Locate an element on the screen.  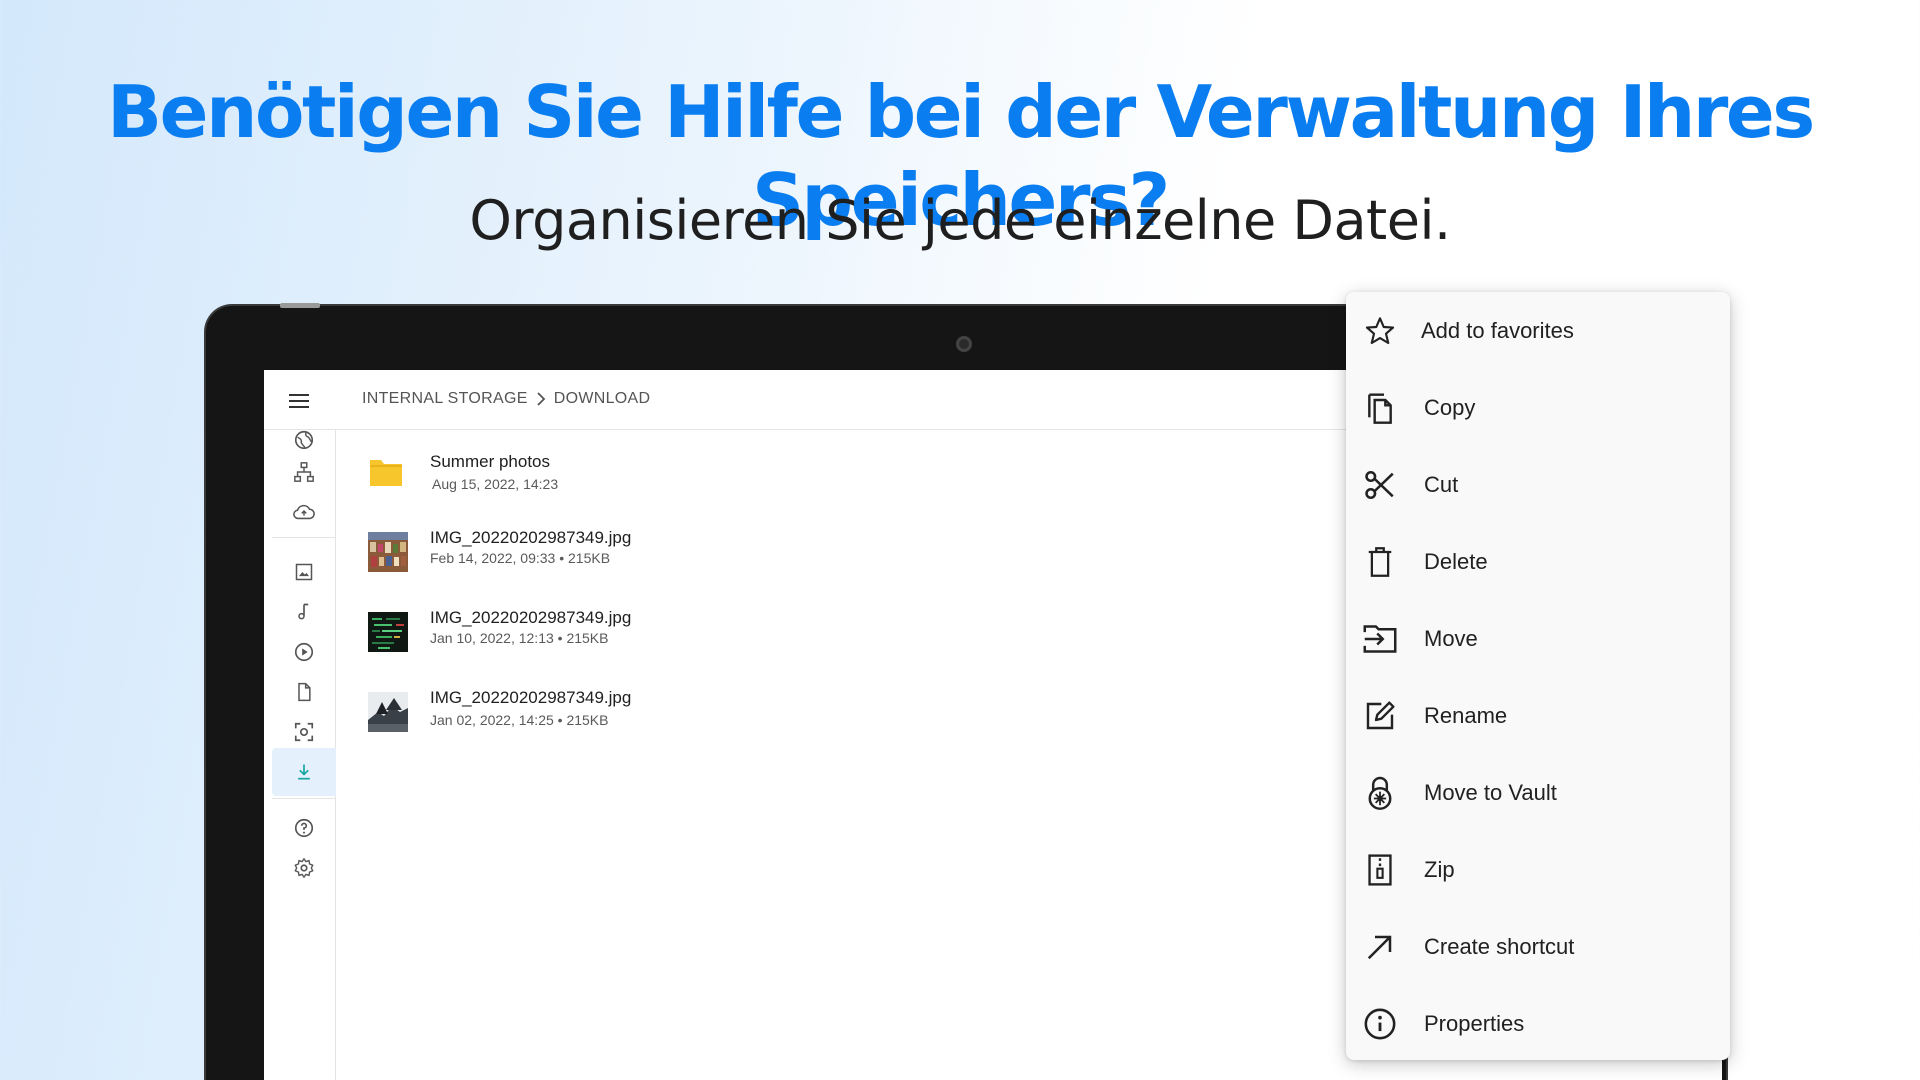
chevron-right-icon is located at coordinates (541, 399).